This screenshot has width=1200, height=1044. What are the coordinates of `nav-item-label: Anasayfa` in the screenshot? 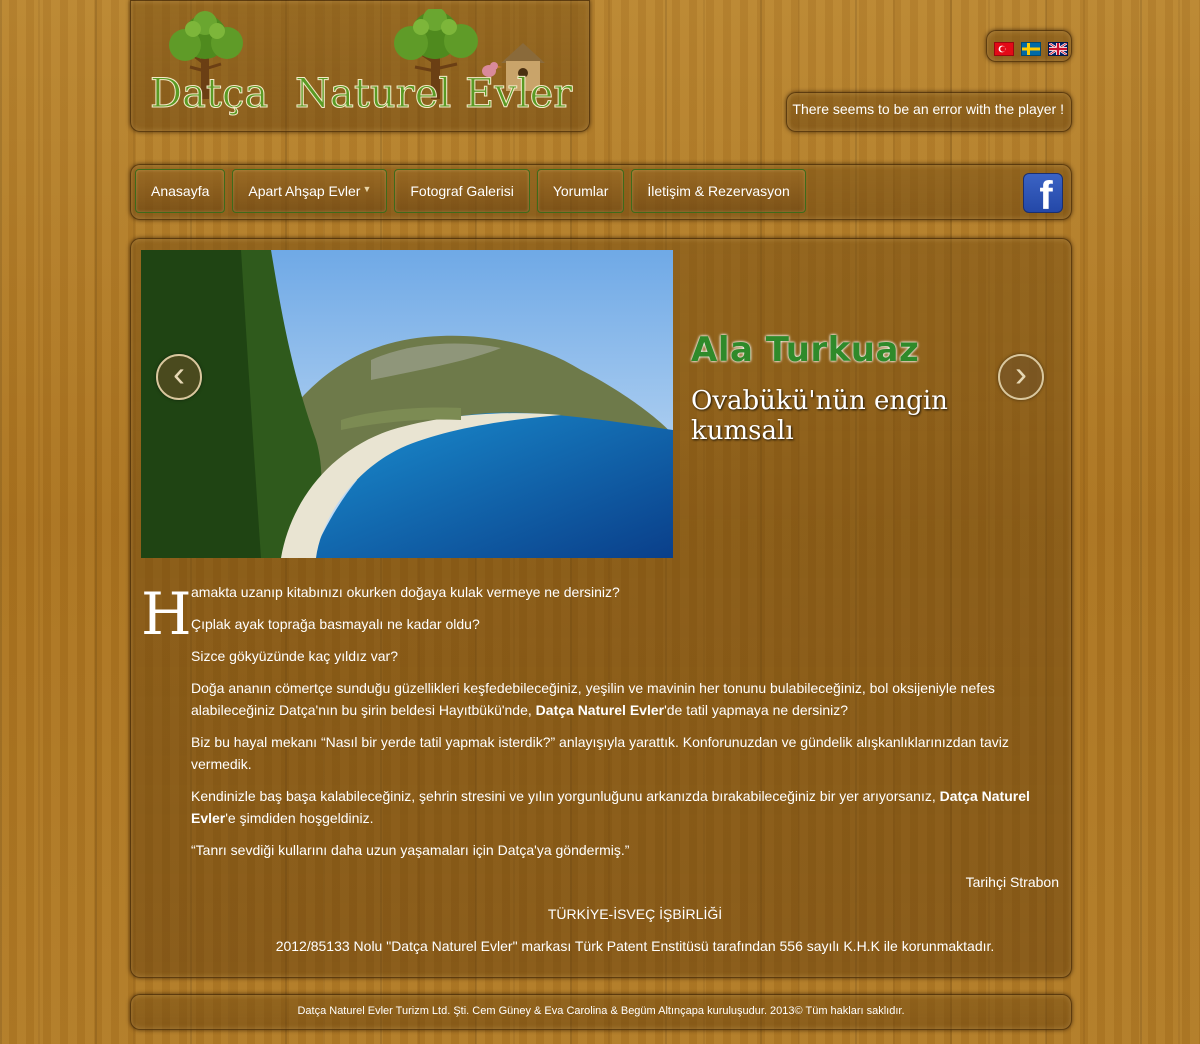 It's located at (180, 191).